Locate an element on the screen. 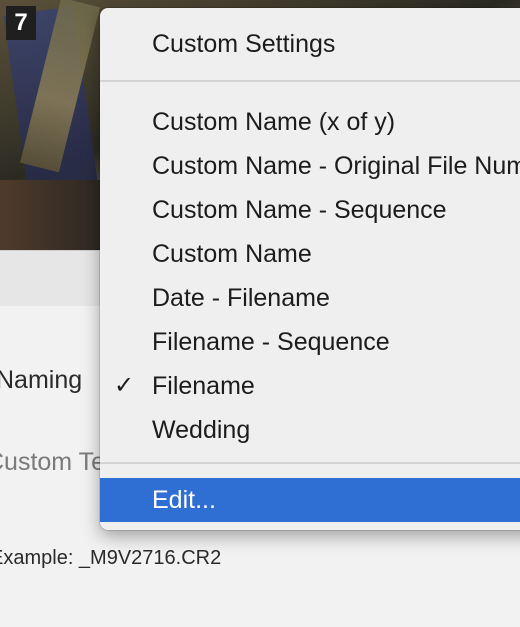 This screenshot has height=627, width=520. photo-detail is located at coordinates (55, 215).